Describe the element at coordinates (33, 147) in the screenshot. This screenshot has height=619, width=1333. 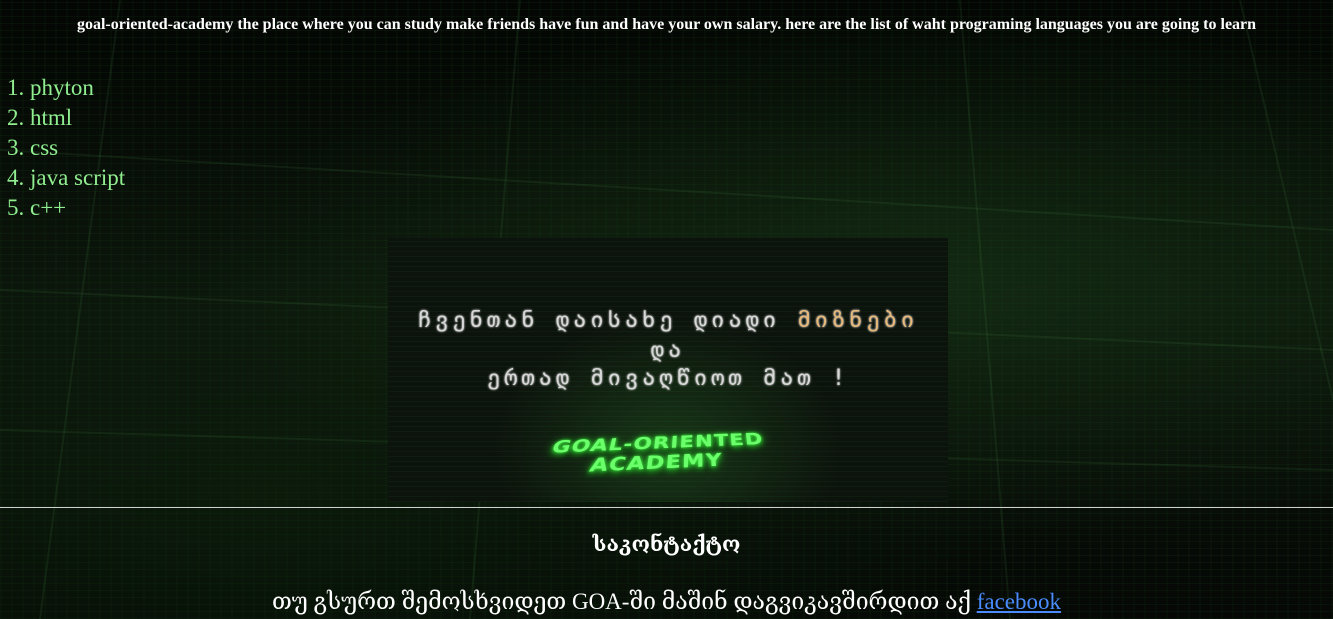
I see `list-item: 3. css` at that location.